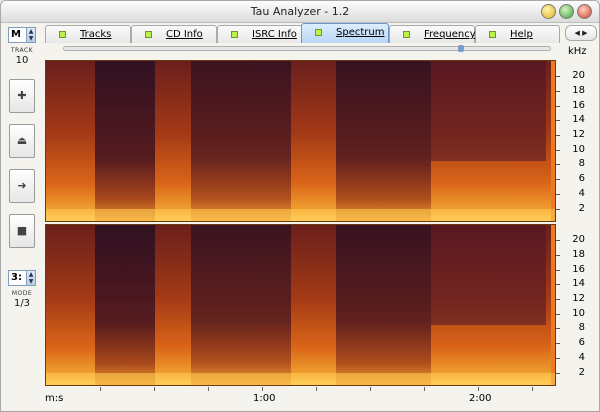  Describe the element at coordinates (22, 60) in the screenshot. I see `track-number: 10` at that location.